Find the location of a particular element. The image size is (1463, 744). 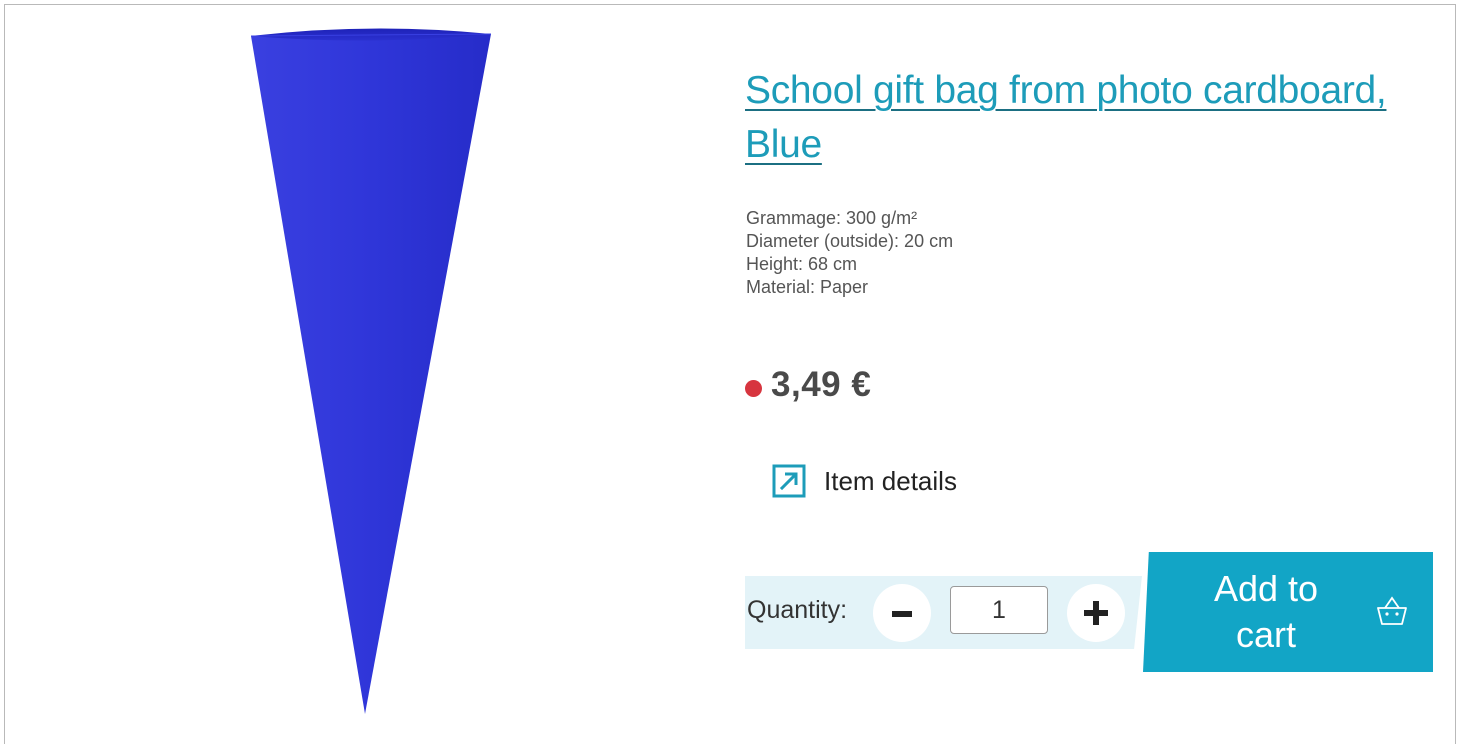

add-to-cart-label-line2: cart is located at coordinates (1265, 634).